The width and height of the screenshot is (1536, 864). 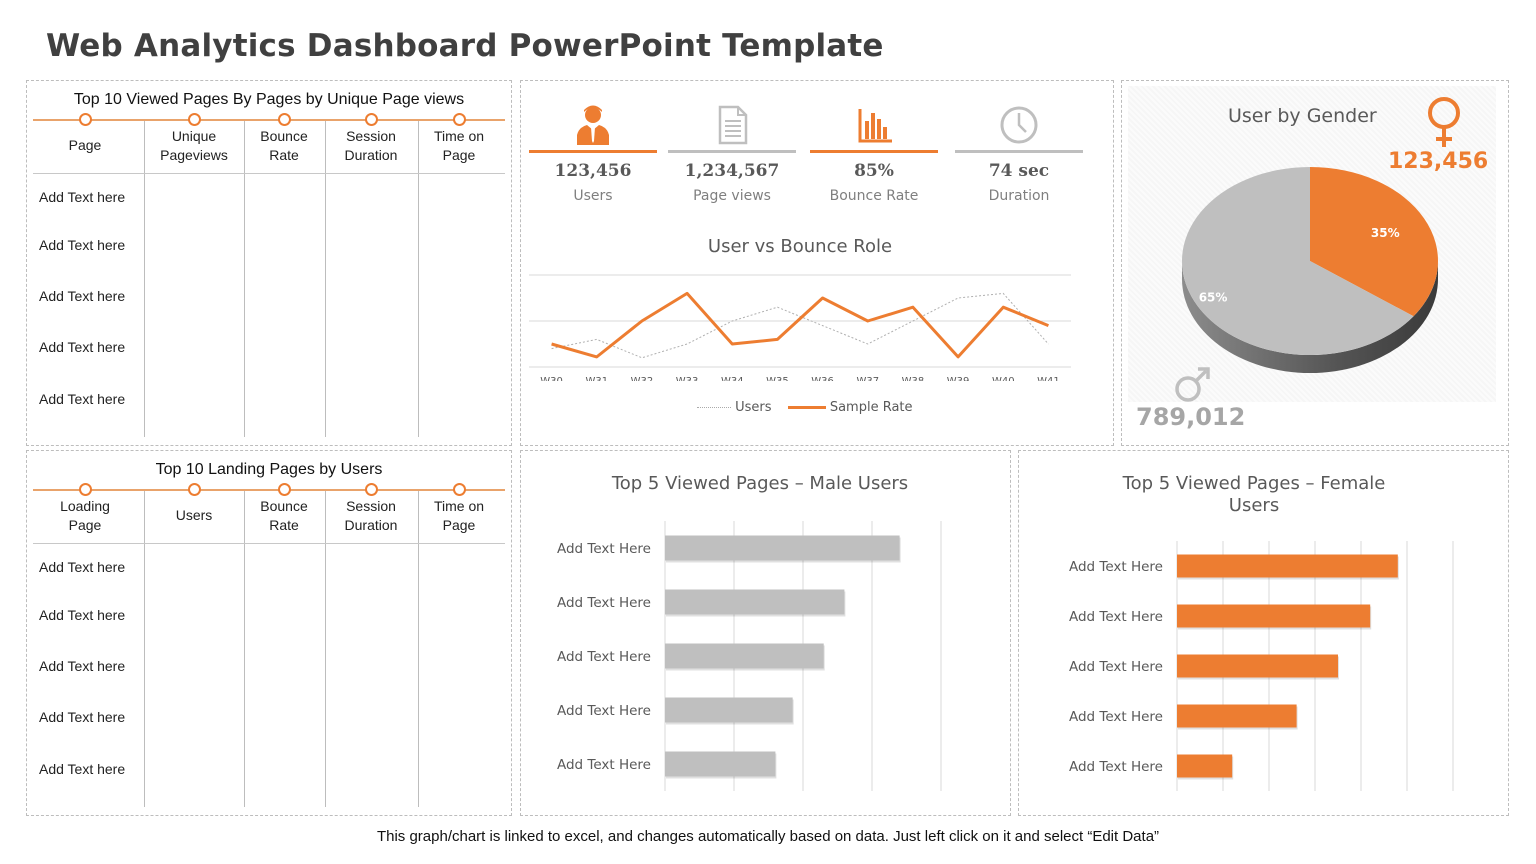 What do you see at coordinates (1192, 384) in the screenshot?
I see `male-icon` at bounding box center [1192, 384].